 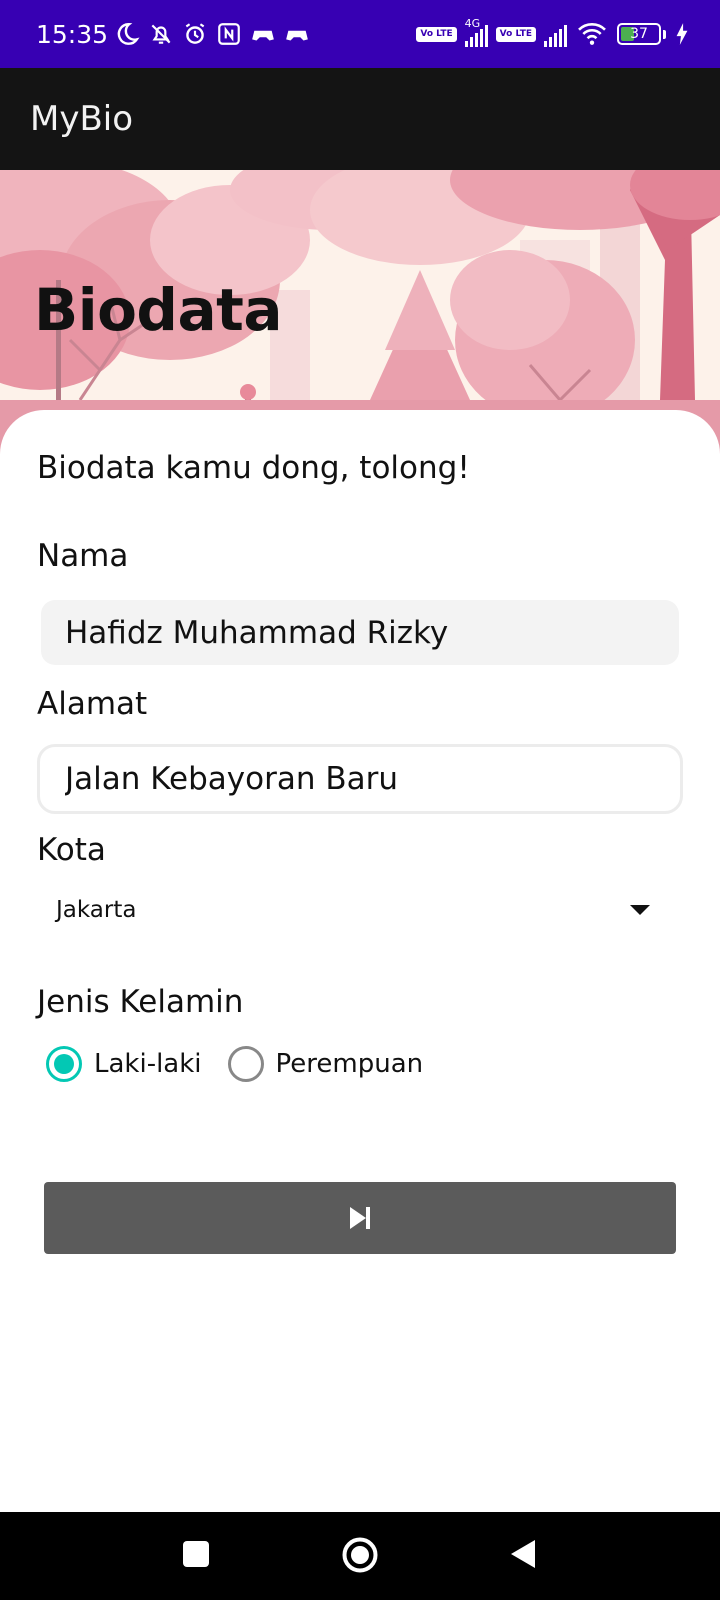 I want to click on app-bar: MyBio, so click(x=360, y=119).